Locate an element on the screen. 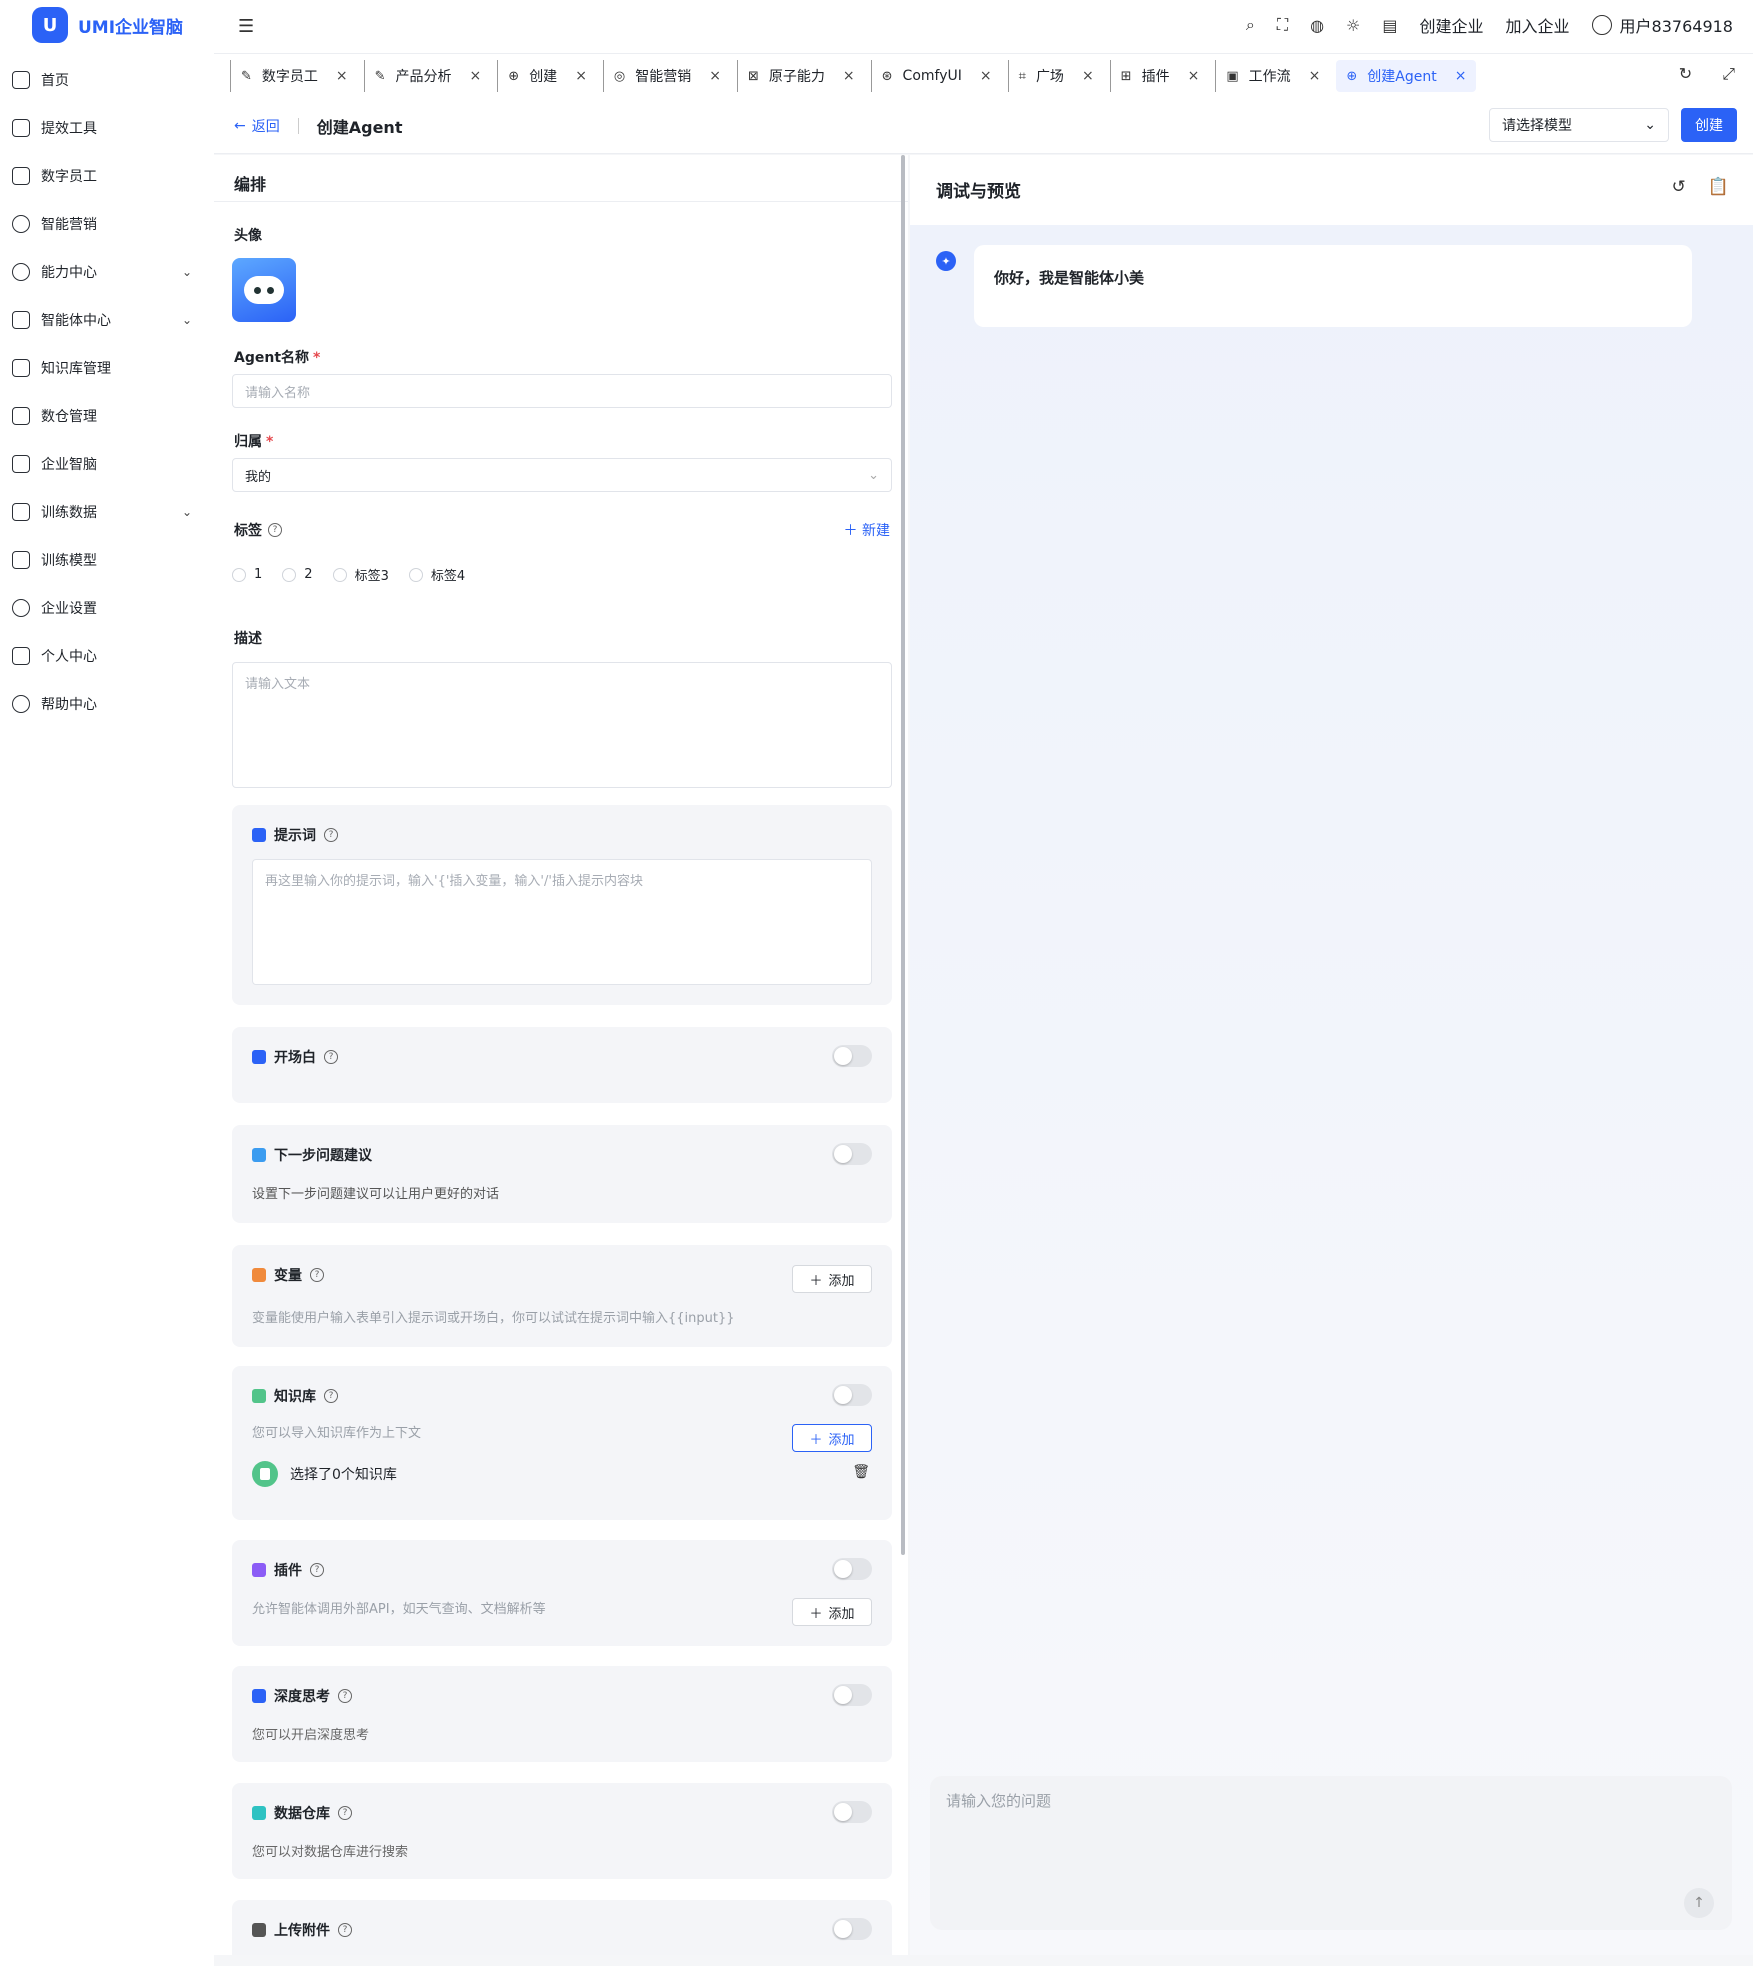  tag-radio: 标签3 is located at coordinates (360, 574).